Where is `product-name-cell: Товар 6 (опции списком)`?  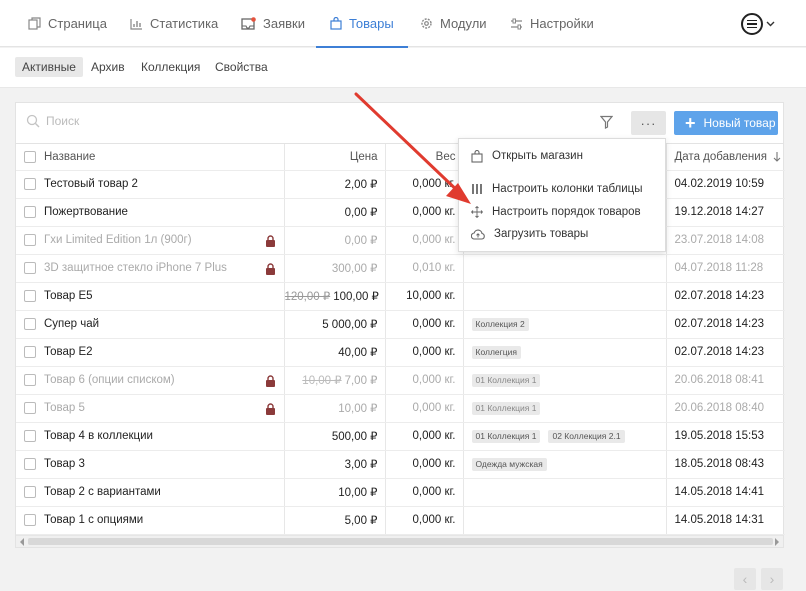 product-name-cell: Товар 6 (опции списком) is located at coordinates (150, 380).